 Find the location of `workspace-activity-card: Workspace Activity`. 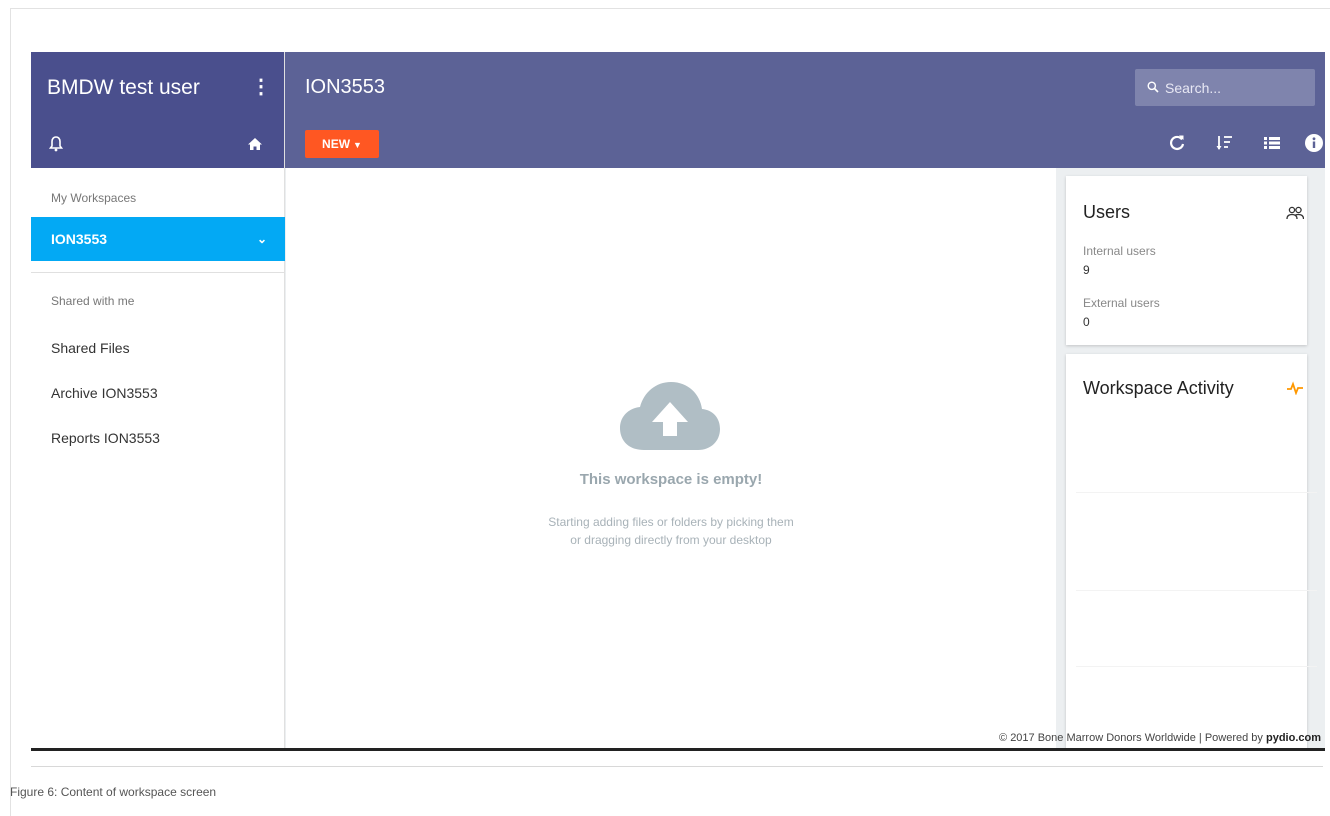

workspace-activity-card: Workspace Activity is located at coordinates (1191, 552).